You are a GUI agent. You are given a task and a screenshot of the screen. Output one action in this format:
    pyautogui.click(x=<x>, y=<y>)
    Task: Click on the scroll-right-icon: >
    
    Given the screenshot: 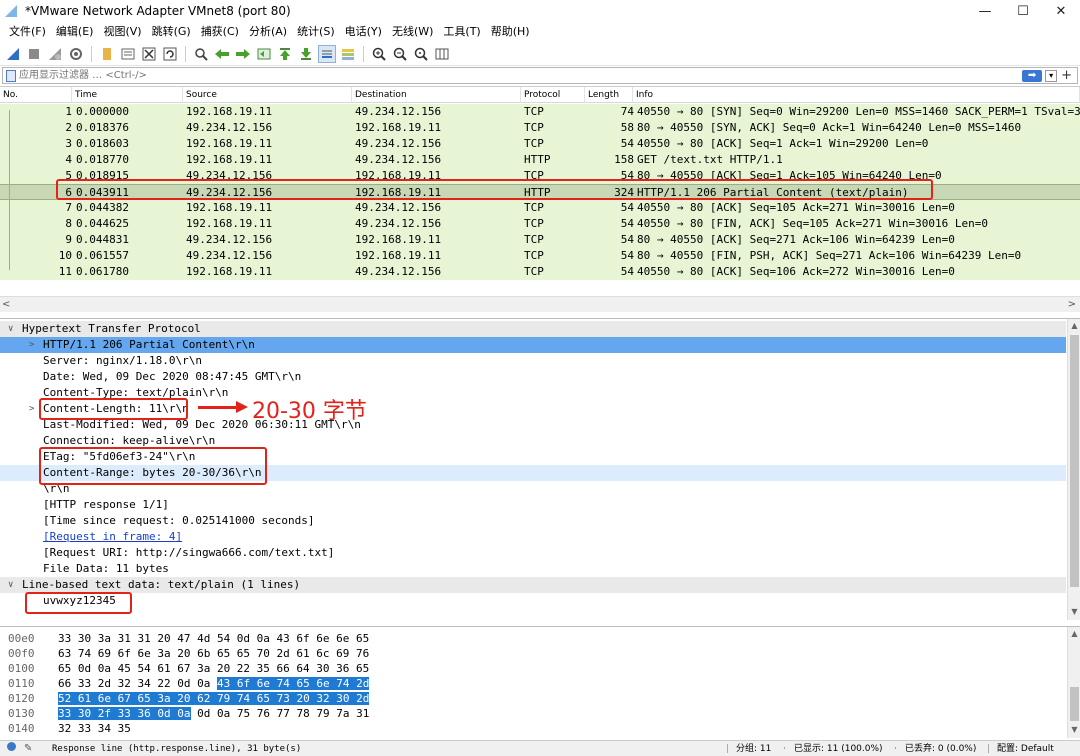 What is the action you would take?
    pyautogui.click(x=1072, y=305)
    